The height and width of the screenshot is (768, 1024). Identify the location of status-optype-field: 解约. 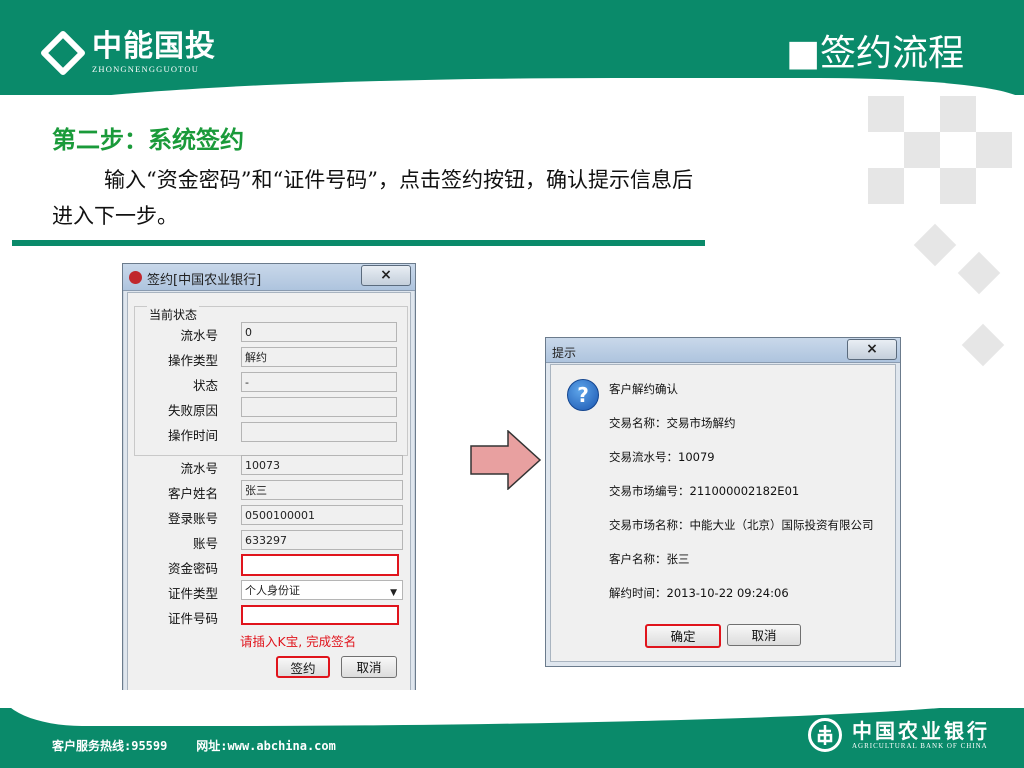
(319, 357).